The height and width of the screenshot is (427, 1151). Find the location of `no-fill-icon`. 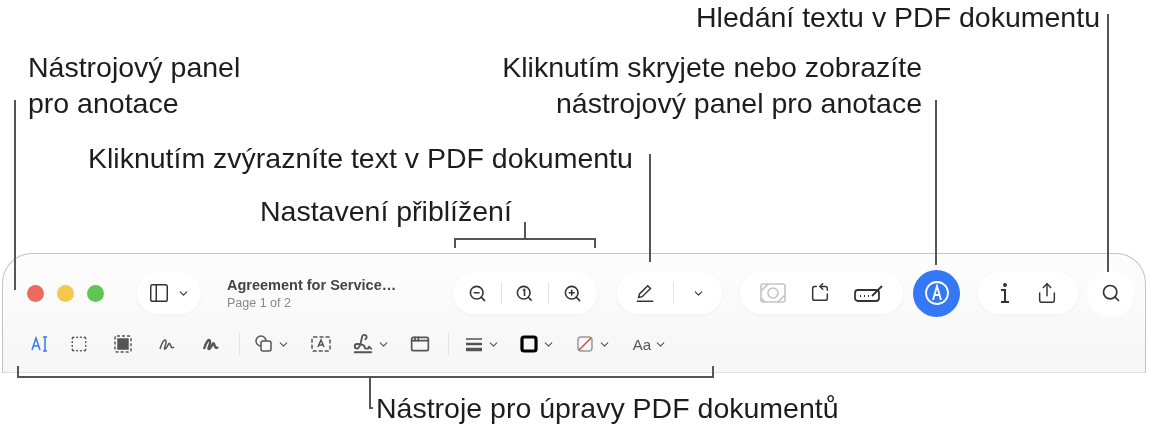

no-fill-icon is located at coordinates (585, 344).